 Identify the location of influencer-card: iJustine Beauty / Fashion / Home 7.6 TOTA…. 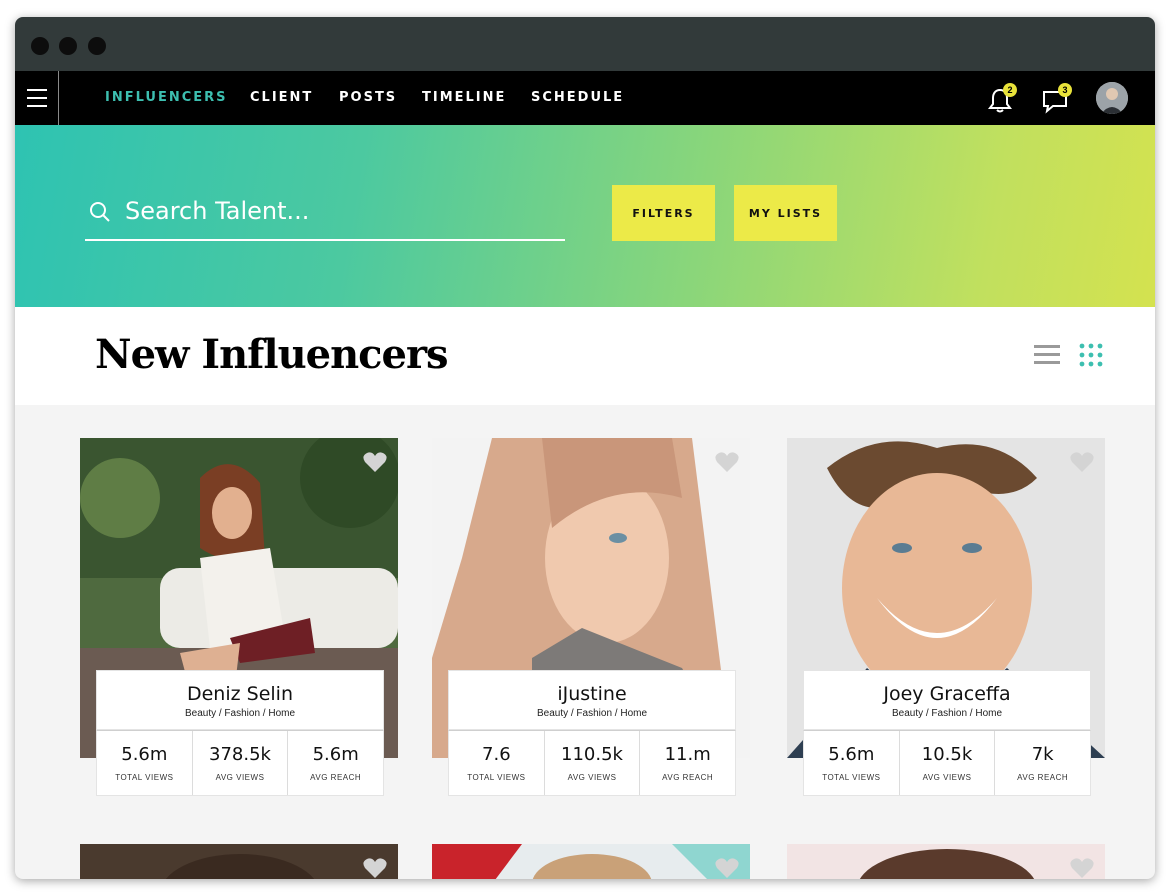
(591, 638).